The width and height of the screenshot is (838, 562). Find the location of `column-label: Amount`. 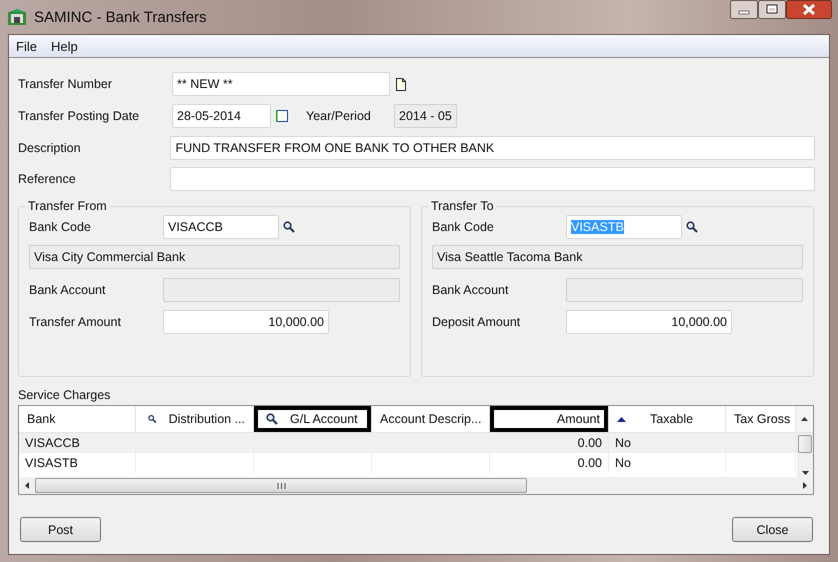

column-label: Amount is located at coordinates (578, 419).